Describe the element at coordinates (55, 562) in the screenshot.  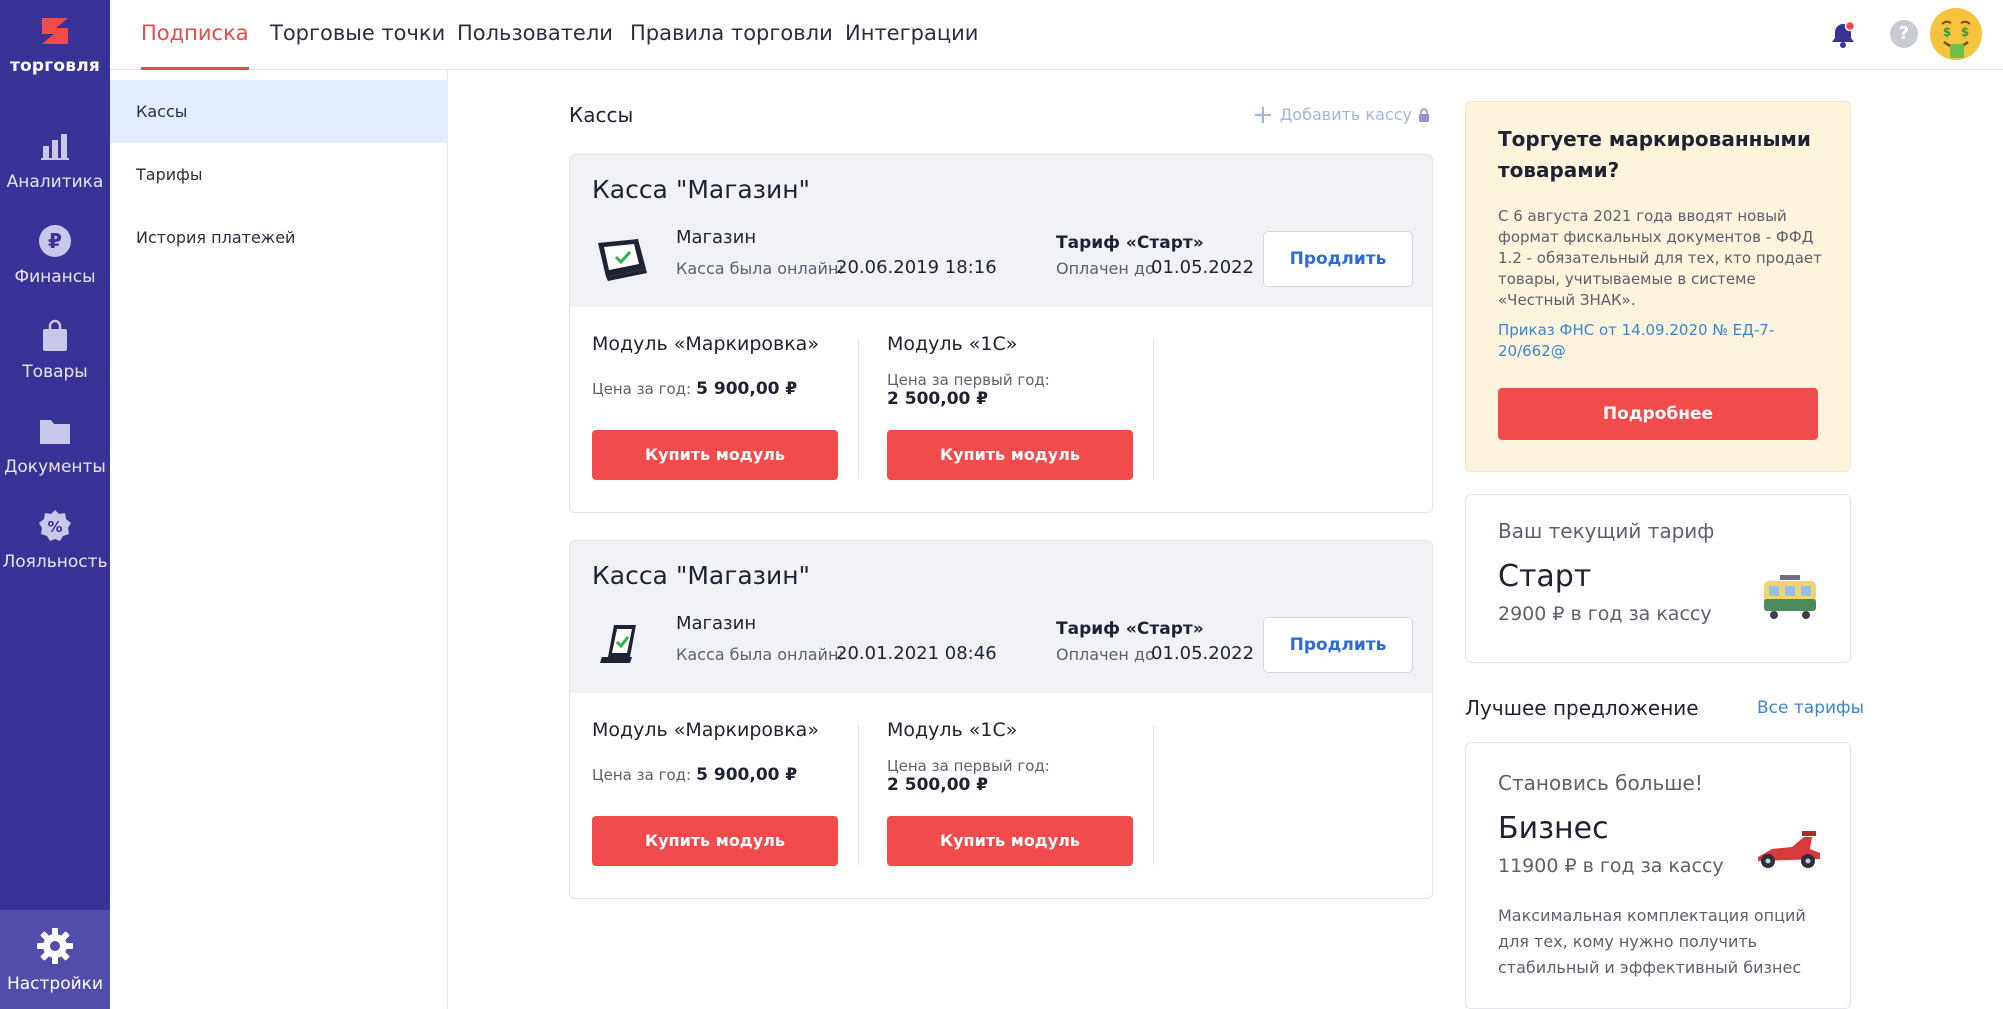
I see `rail-item-label: Лояльность` at that location.